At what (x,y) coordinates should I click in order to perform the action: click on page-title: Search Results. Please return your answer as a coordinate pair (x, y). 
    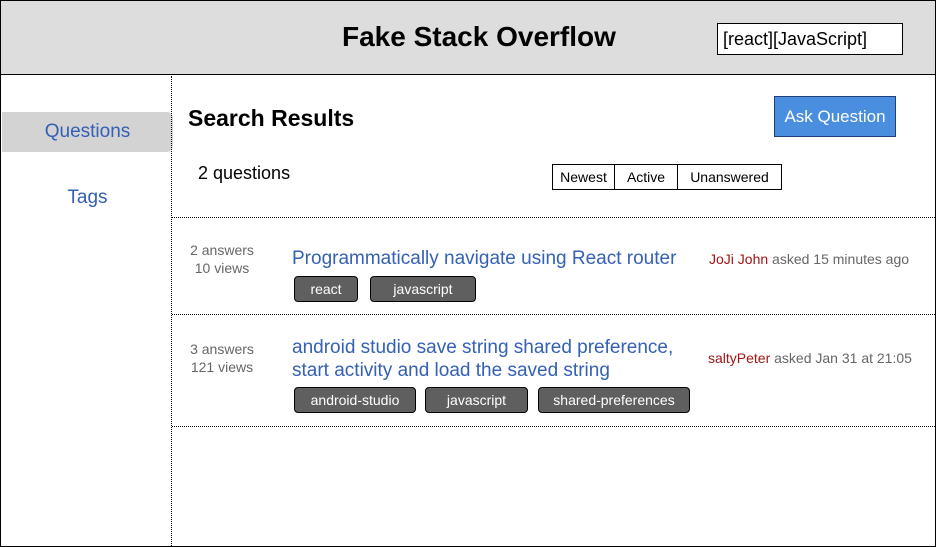
    Looking at the image, I should click on (271, 118).